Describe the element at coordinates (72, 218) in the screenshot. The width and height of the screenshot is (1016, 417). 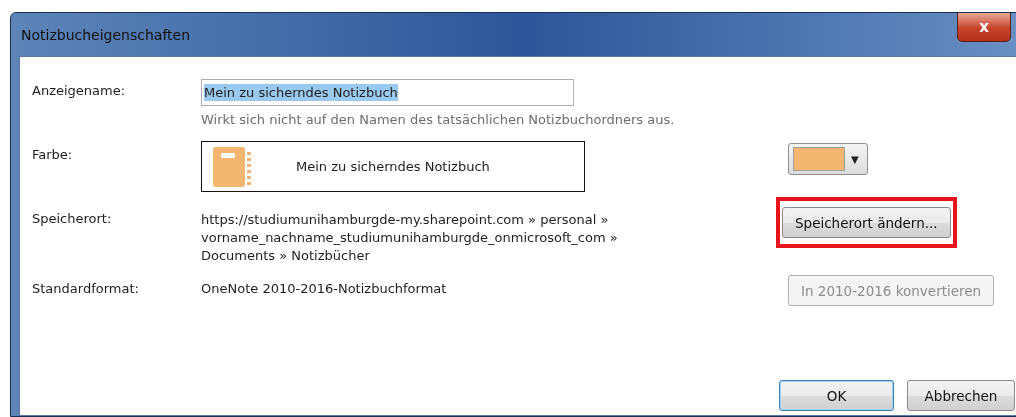
I see `field-label: Speicherort:` at that location.